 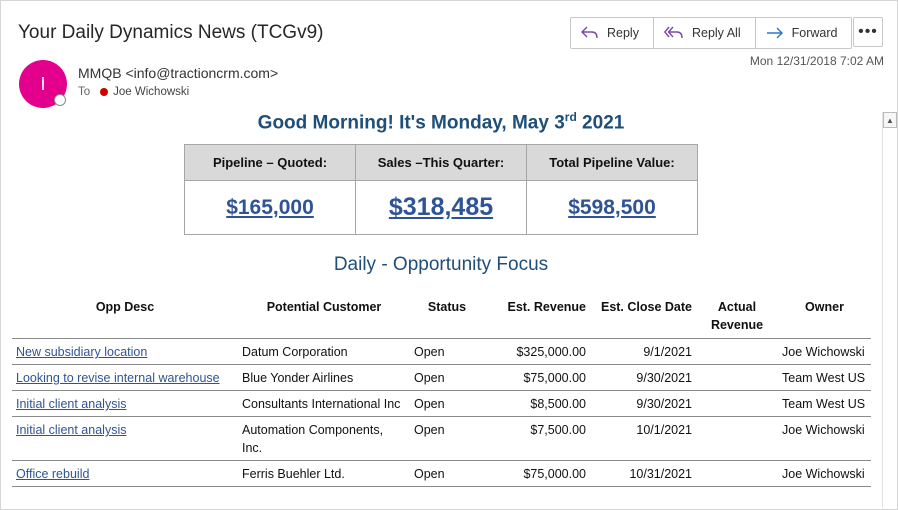 I want to click on customer-cell: Consultants International Inc, so click(x=324, y=403).